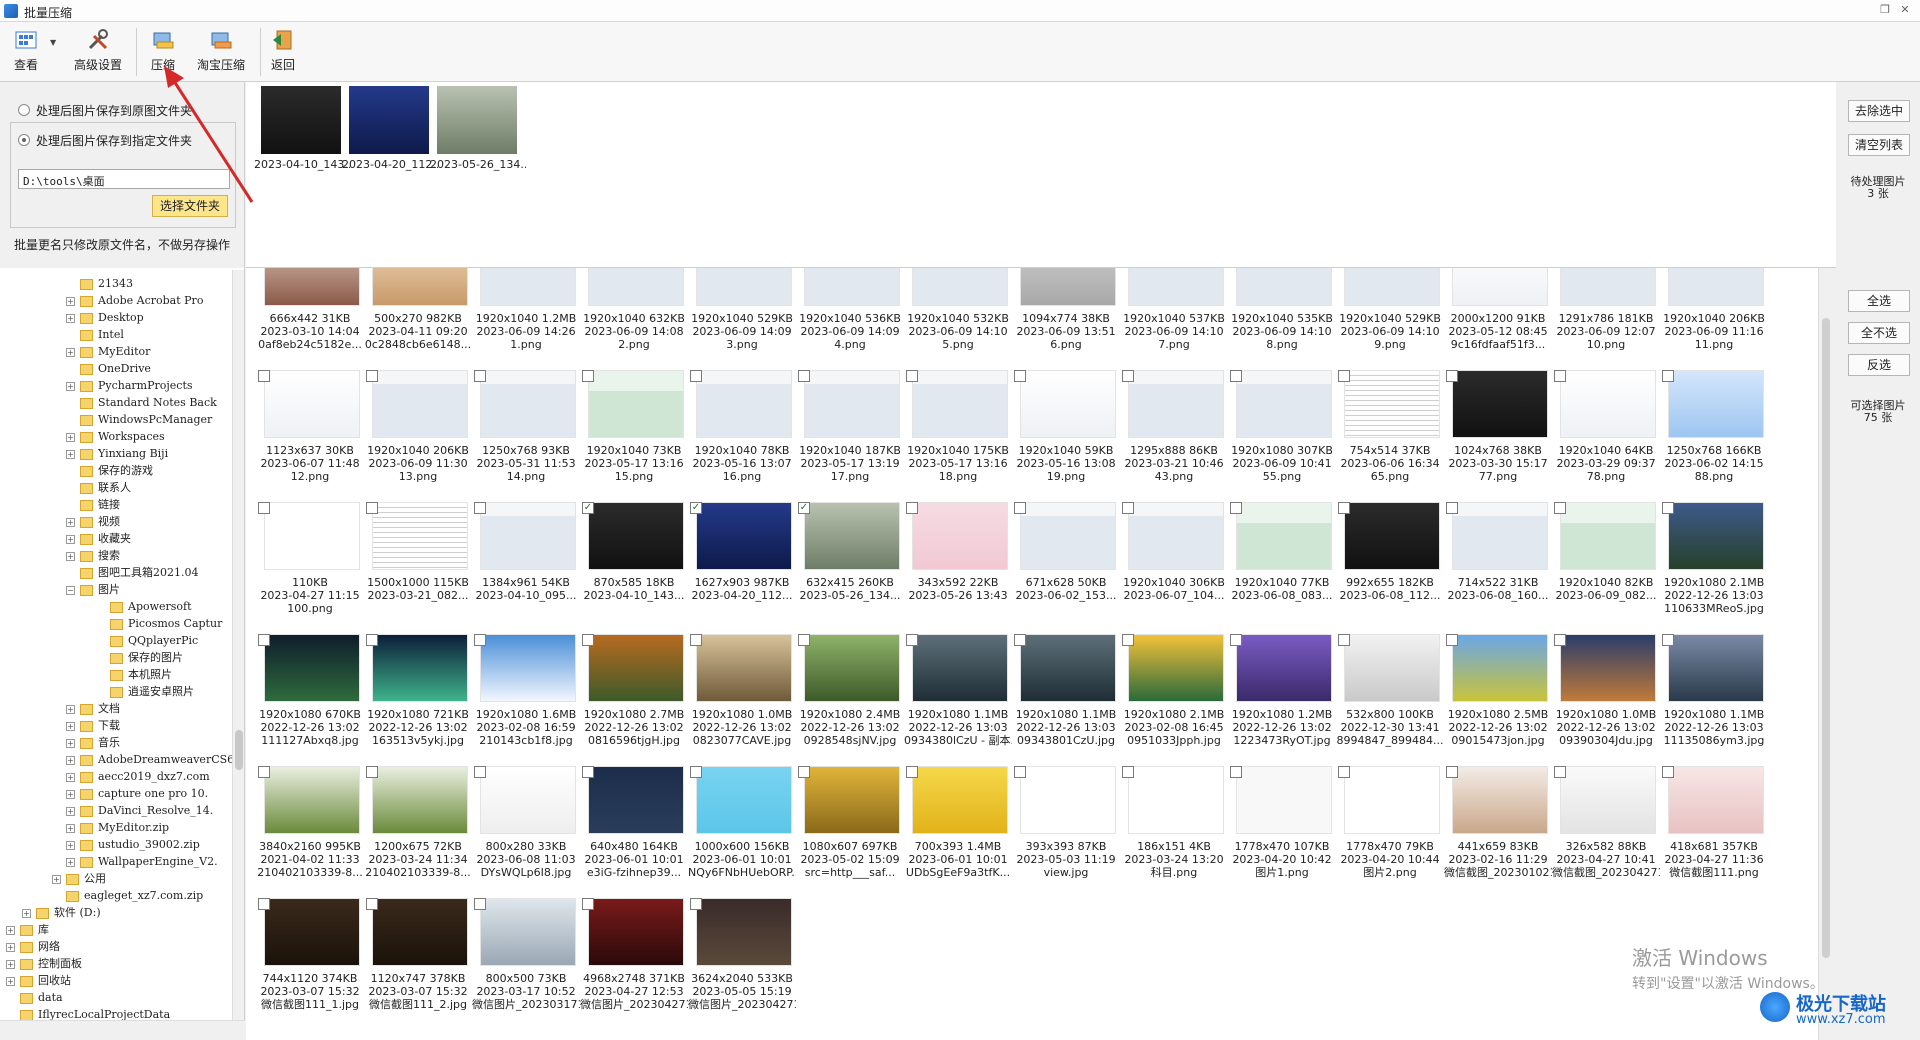 Image resolution: width=1920 pixels, height=1040 pixels. What do you see at coordinates (1280, 318) in the screenshot?
I see `image-cell: 1920x1040 535KB 2023-06-09 14:10 8.png` at bounding box center [1280, 318].